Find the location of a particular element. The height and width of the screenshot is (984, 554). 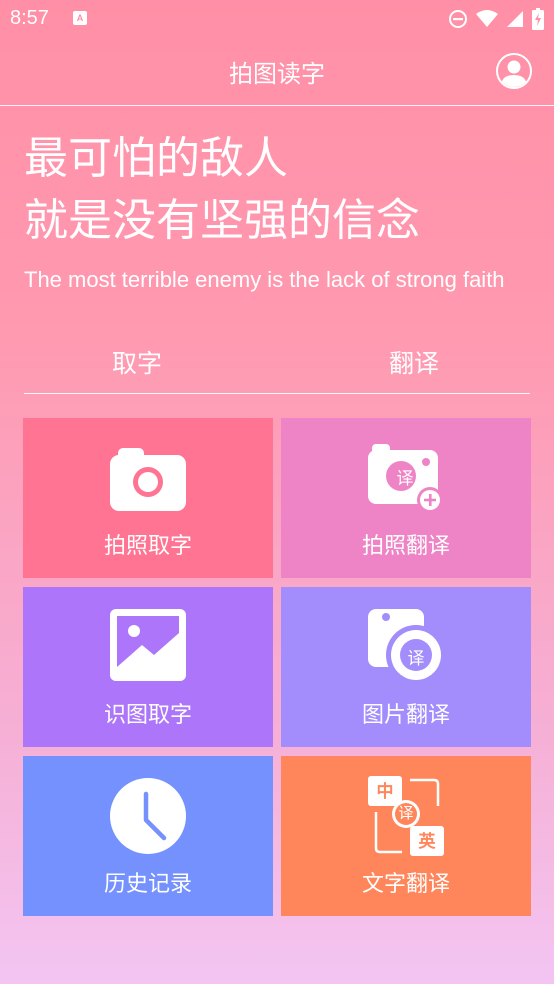

camera-icon is located at coordinates (148, 479).